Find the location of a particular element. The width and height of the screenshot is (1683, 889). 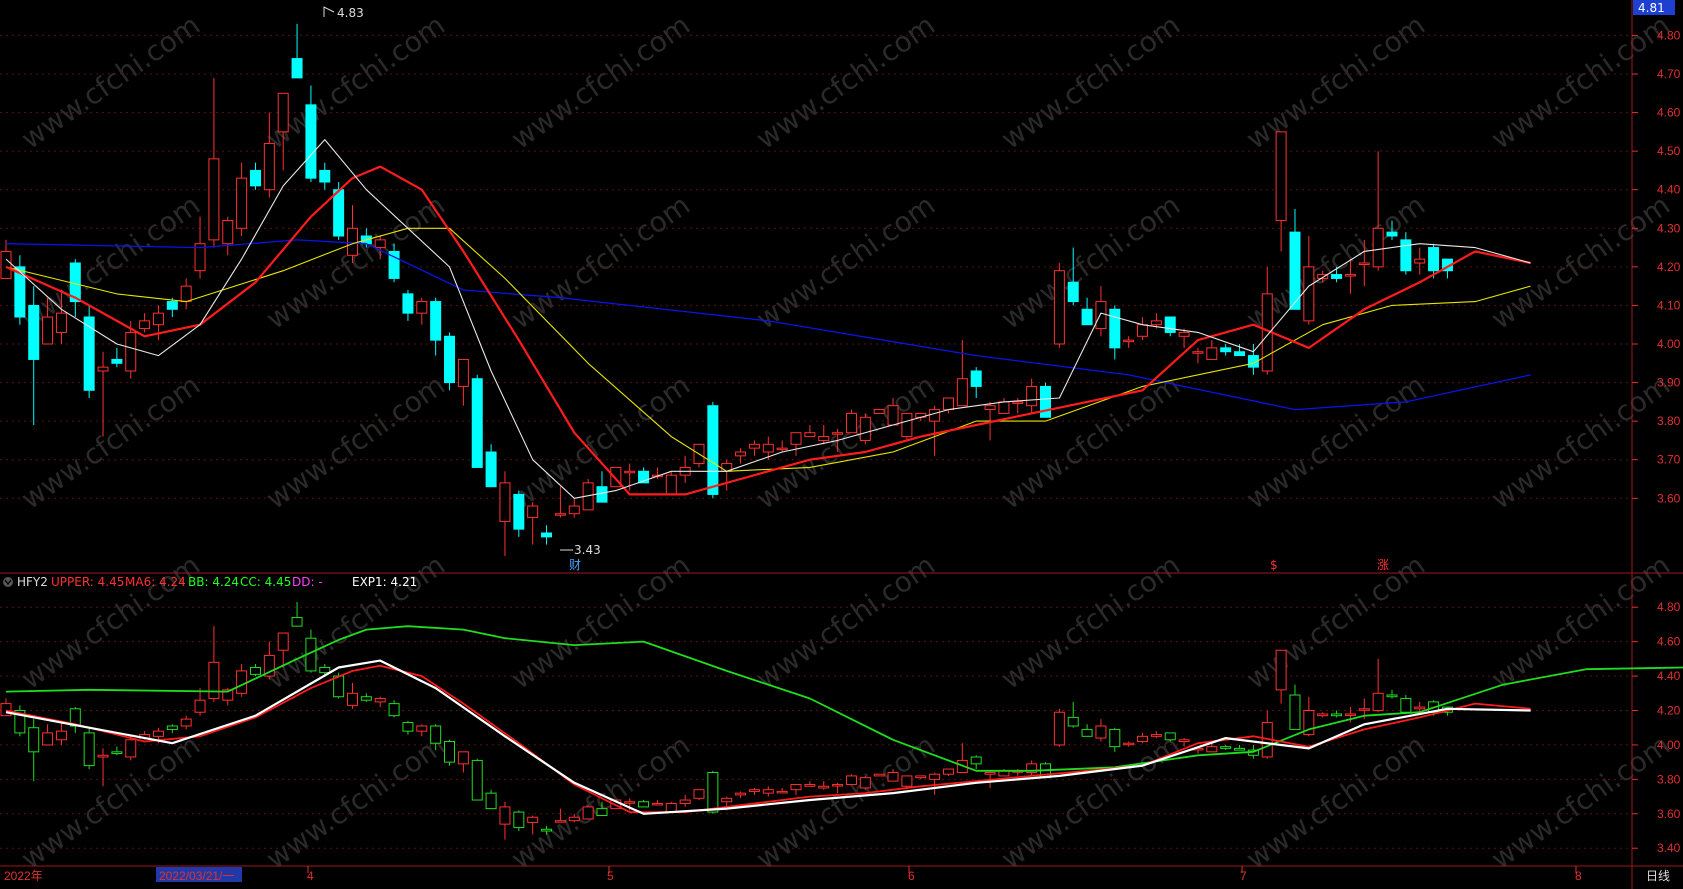

y-tick-label: 4.30 is located at coordinates (1669, 228).